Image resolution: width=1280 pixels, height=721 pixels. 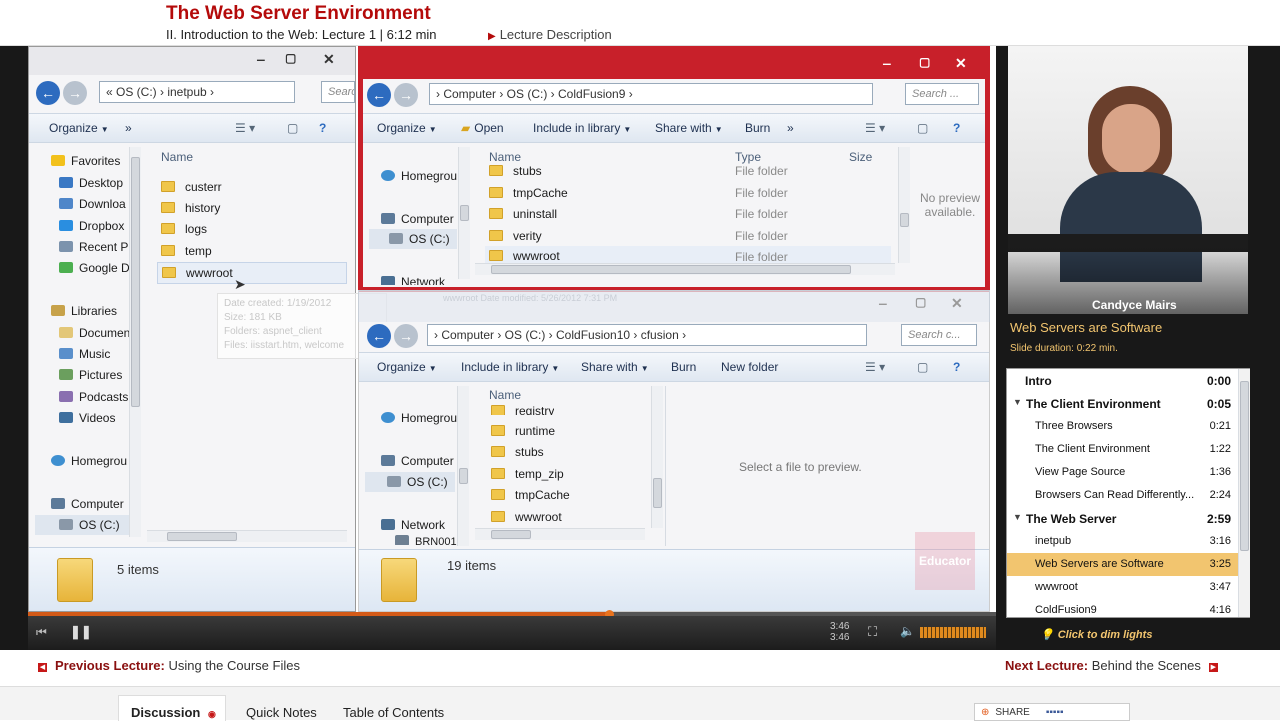 What do you see at coordinates (956, 128) in the screenshot?
I see `help-icon: ?` at bounding box center [956, 128].